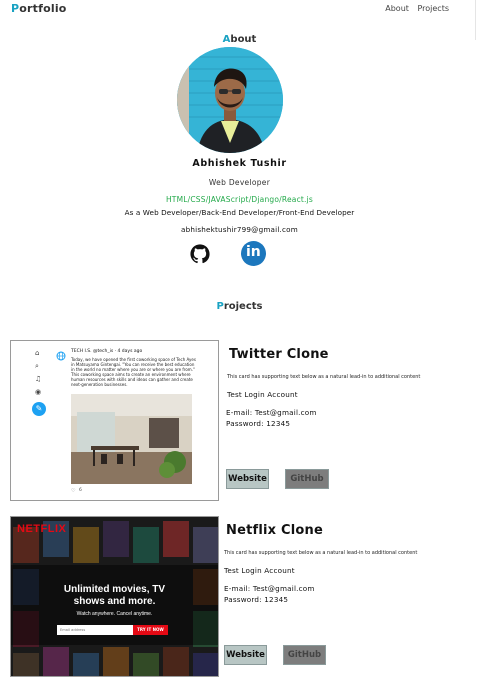 The width and height of the screenshot is (479, 686). I want to click on netflix-subtext: Watch anywhere. Cancel anytime., so click(114, 614).